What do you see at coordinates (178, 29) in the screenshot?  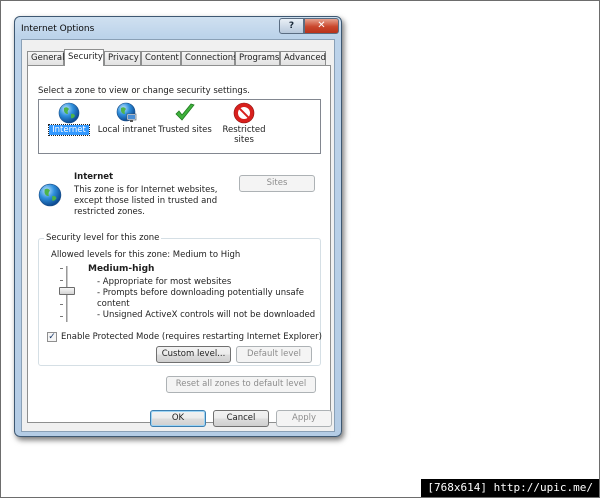 I see `title-bar: Internet Options ? ✕` at bounding box center [178, 29].